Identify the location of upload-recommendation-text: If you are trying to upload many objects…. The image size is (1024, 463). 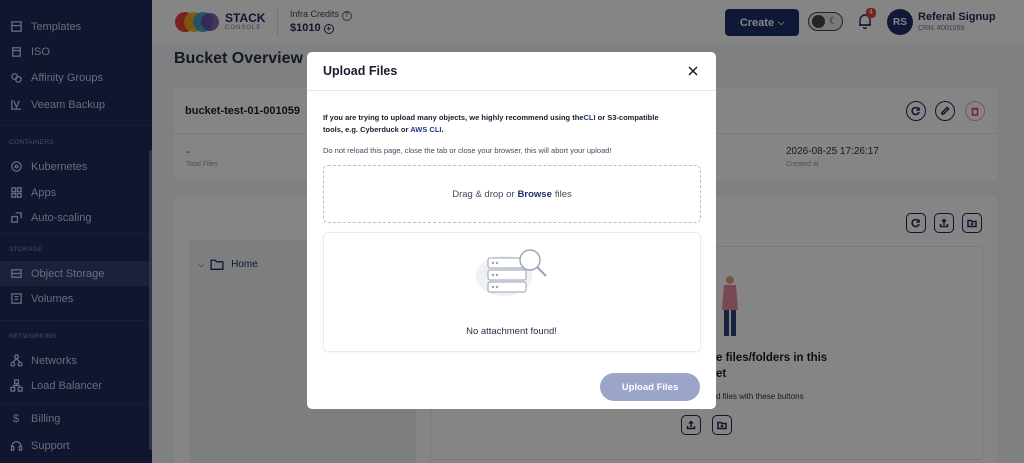
(491, 123).